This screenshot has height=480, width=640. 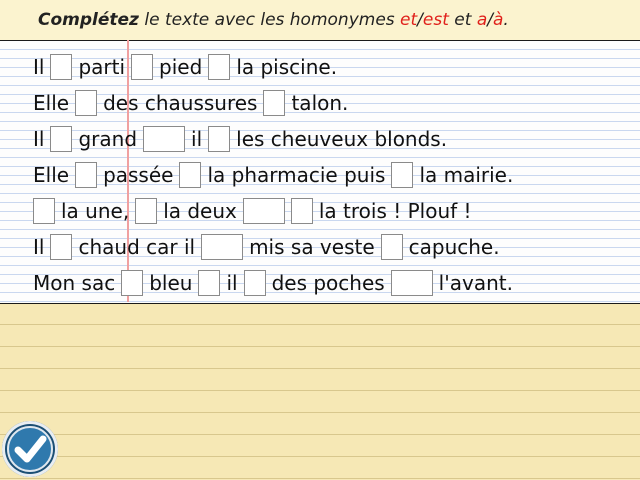 What do you see at coordinates (74, 283) in the screenshot?
I see `sentence-text: Mon sac` at bounding box center [74, 283].